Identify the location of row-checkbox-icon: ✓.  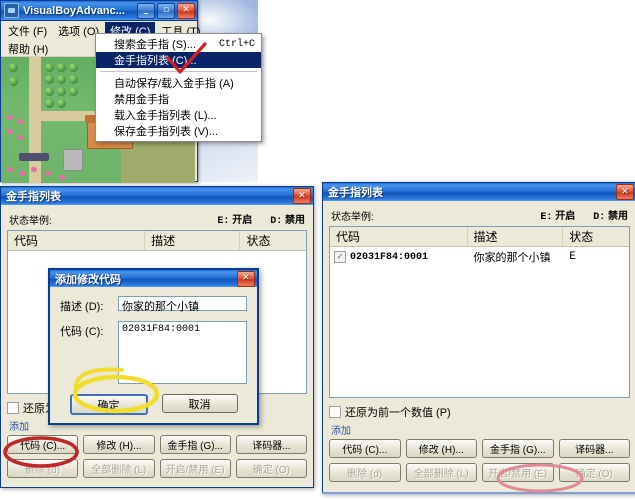
(340, 257).